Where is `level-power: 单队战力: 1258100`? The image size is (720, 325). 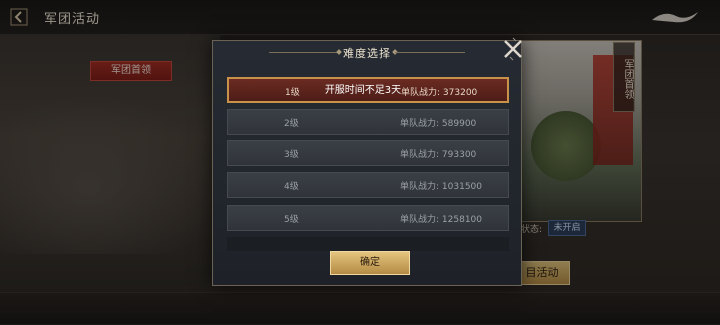
level-power: 单队战力: 1258100 is located at coordinates (441, 220).